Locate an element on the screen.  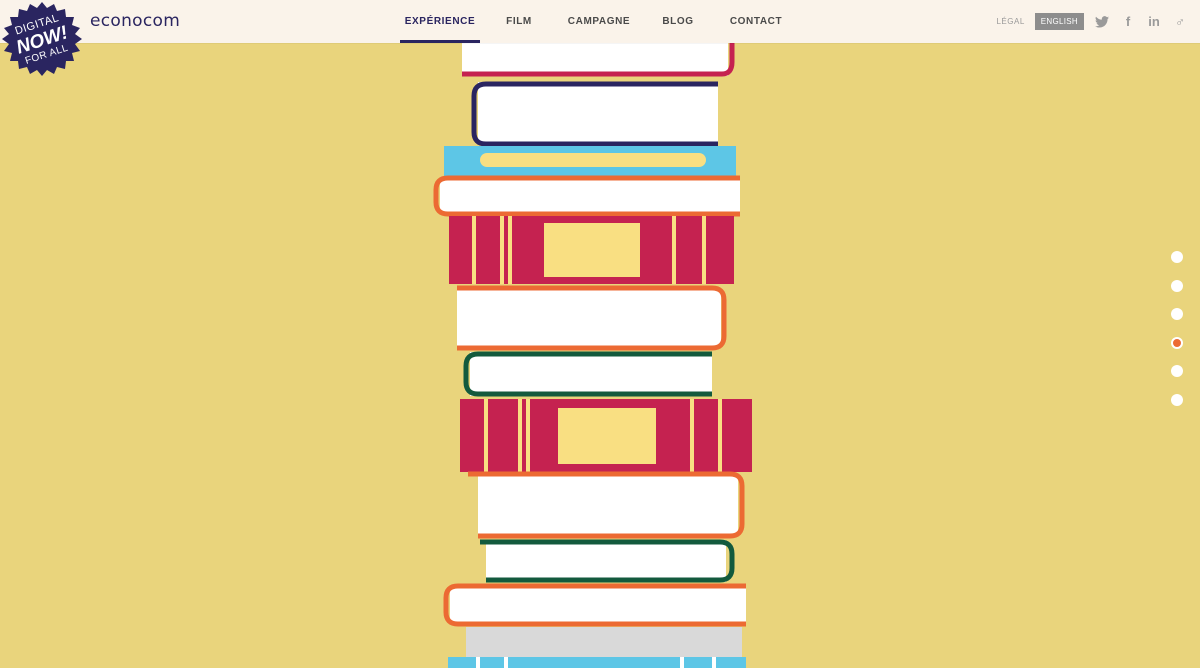
utility-links: LÉGAL ENGLISH f in ♂ is located at coordinates (1092, 21).